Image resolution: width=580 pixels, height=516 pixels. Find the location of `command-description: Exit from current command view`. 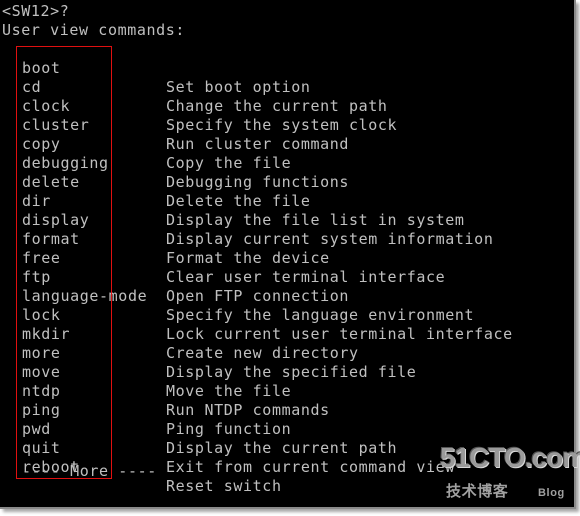

command-description: Exit from current command view is located at coordinates (310, 467).